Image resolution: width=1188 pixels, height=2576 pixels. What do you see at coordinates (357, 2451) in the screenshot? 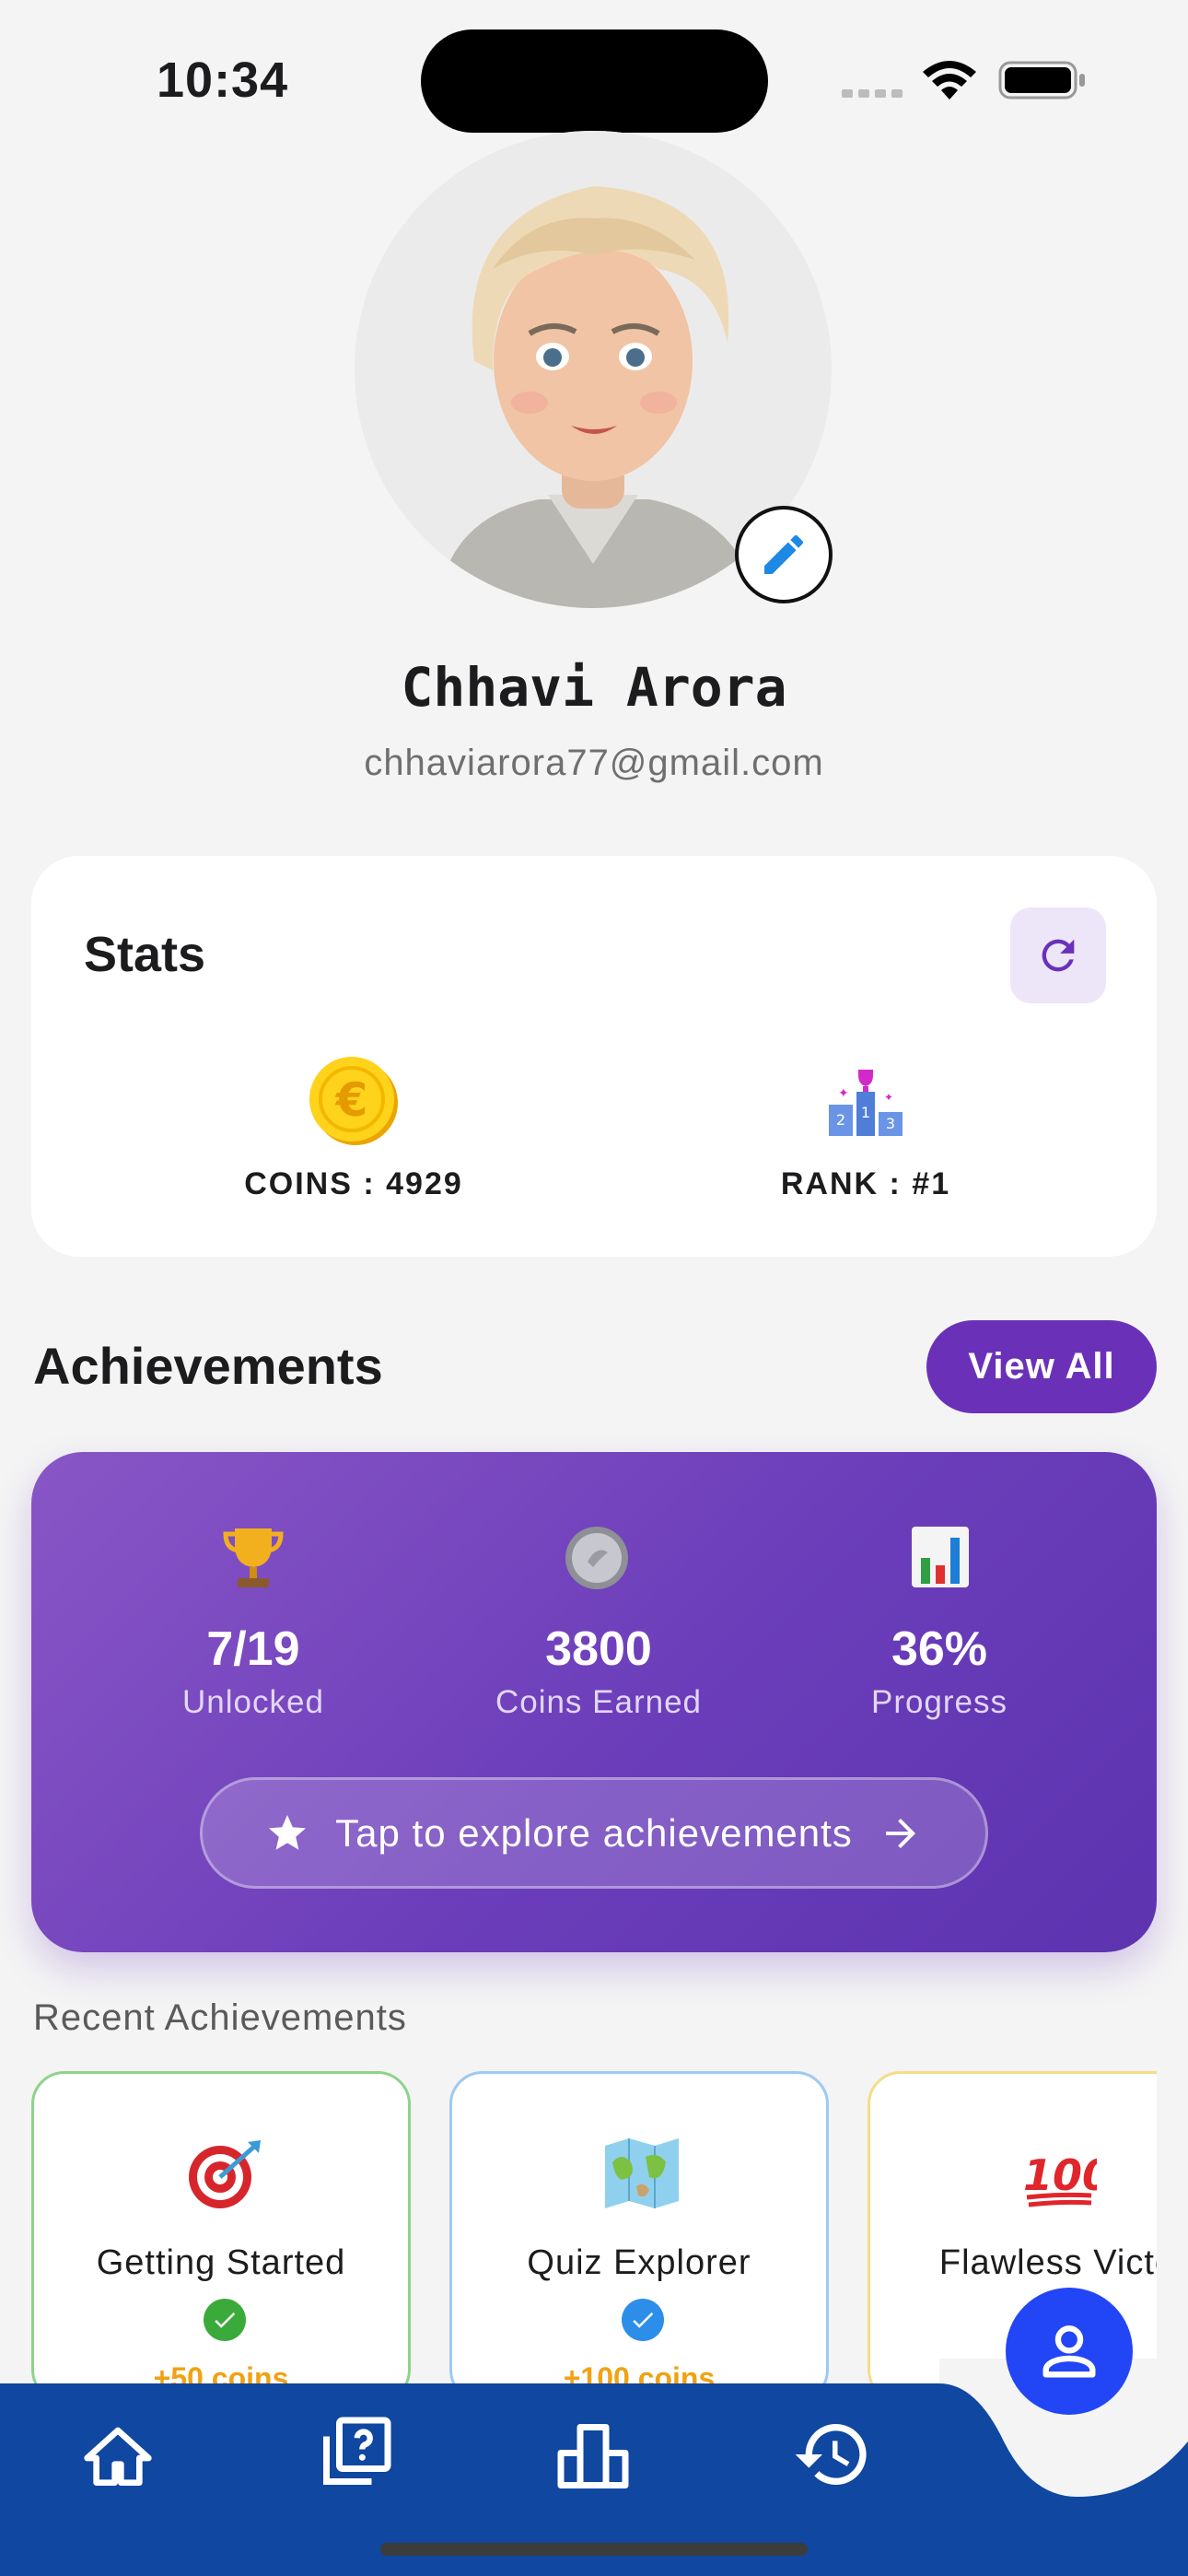
I see `quiz-icon` at bounding box center [357, 2451].